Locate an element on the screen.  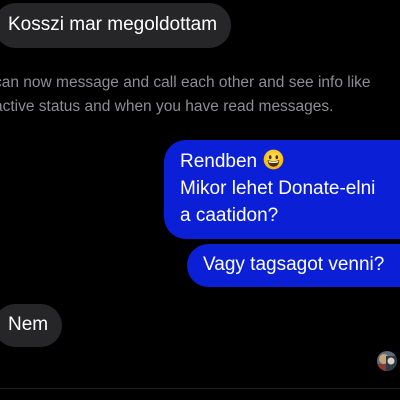
incoming-message-bubble: Kosszi mar megoldottam is located at coordinates (116, 25).